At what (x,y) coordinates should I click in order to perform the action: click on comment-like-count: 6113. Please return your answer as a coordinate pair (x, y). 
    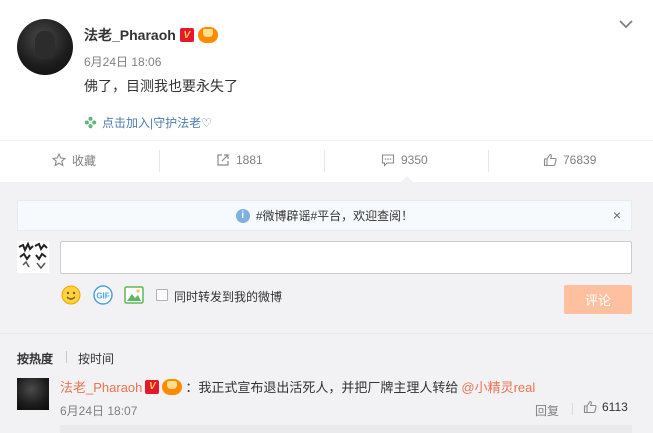
    Looking at the image, I should click on (615, 407).